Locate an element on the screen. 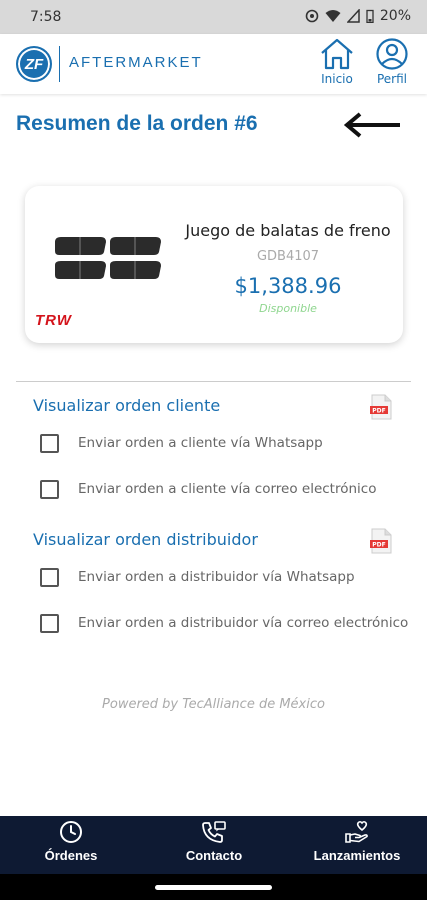 The image size is (427, 900). status-time: 7:58 is located at coordinates (46, 17).